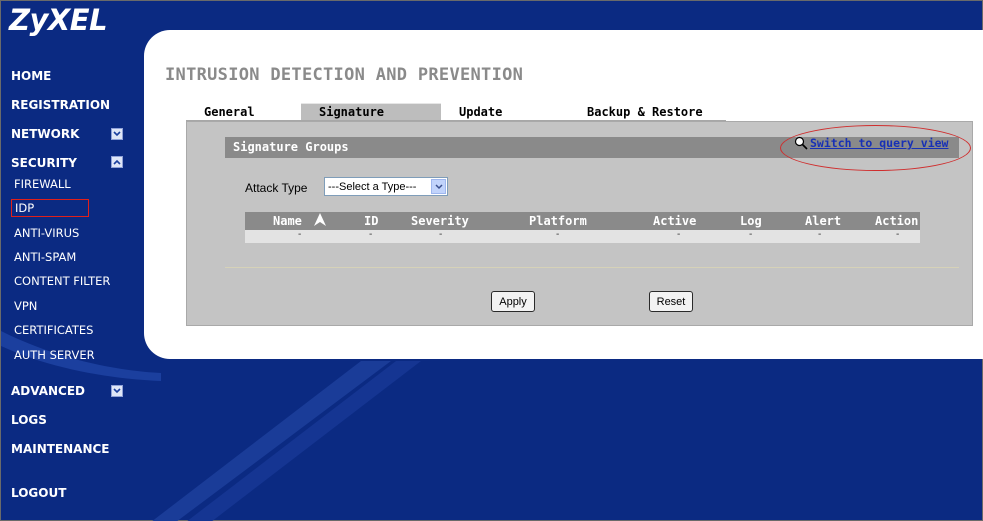  Describe the element at coordinates (898, 234) in the screenshot. I see `cell-action: -` at that location.